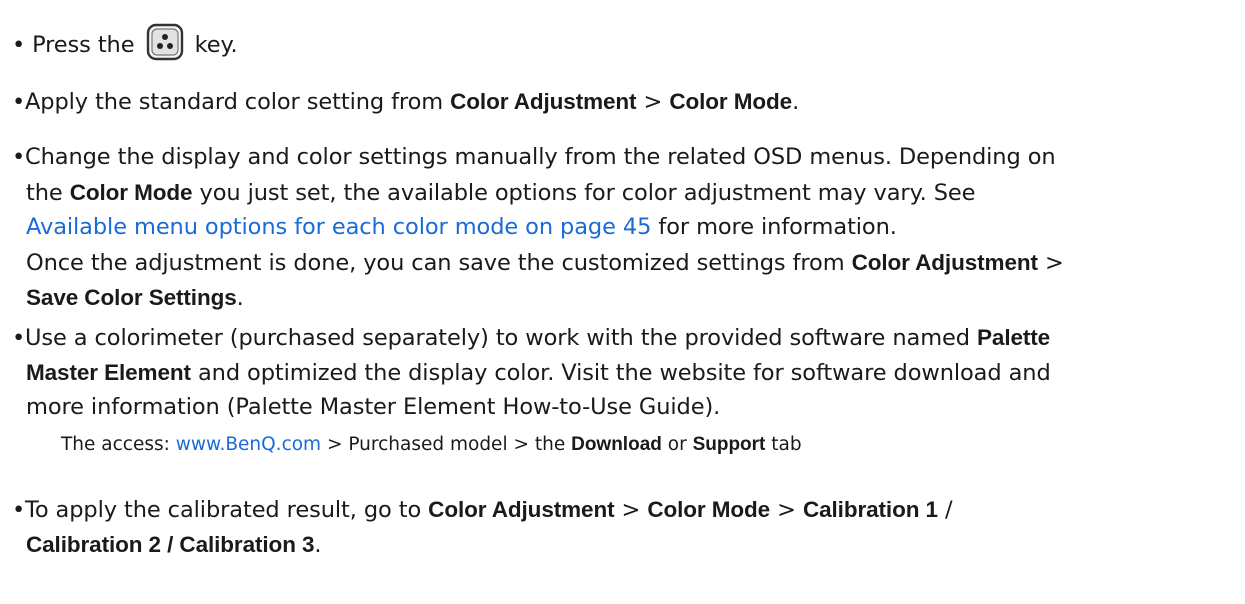 This screenshot has height=604, width=1245. I want to click on menu-ref: Calibration 2 / Calibration 3, so click(170, 544).